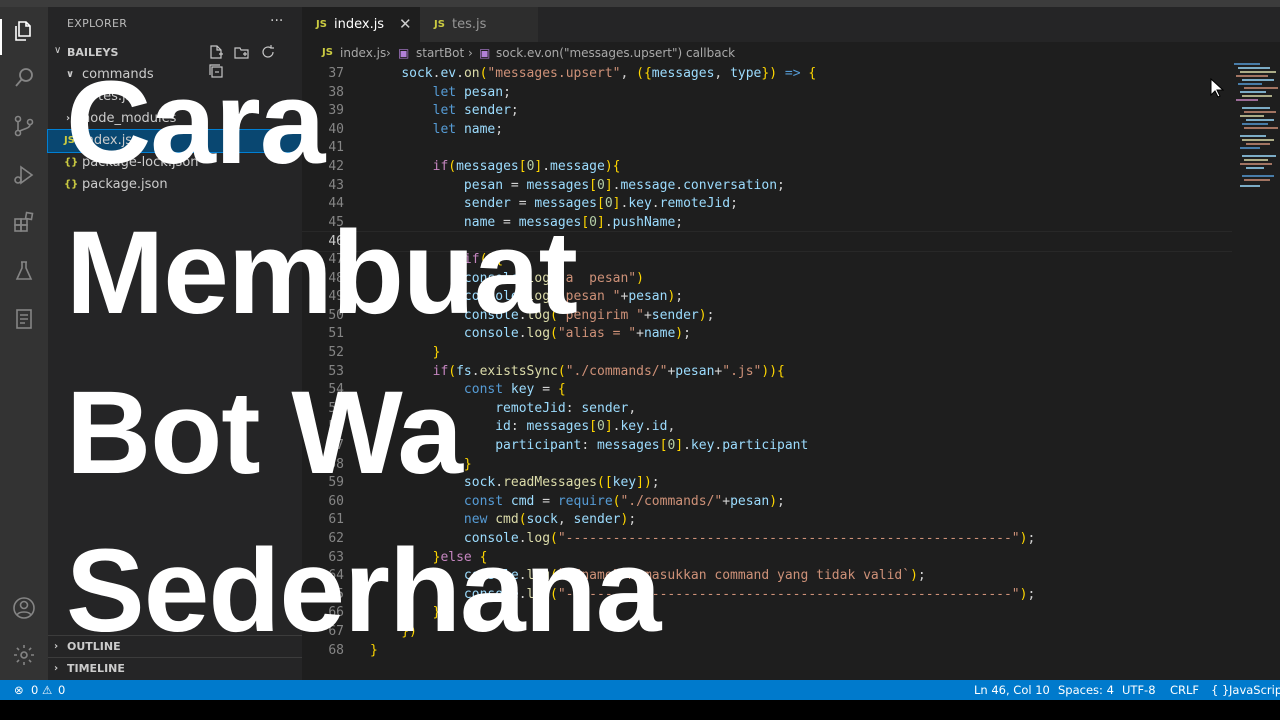  I want to click on tab-label: index.js, so click(359, 24).